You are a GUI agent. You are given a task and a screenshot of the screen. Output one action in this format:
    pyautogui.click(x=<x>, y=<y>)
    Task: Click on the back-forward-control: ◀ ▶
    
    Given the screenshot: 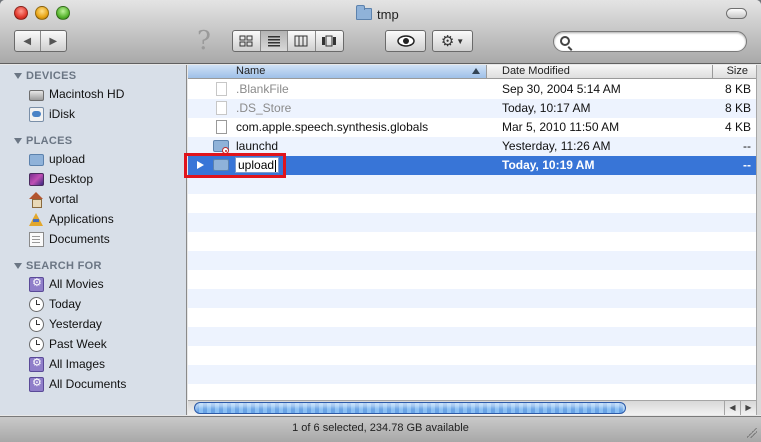 What is the action you would take?
    pyautogui.click(x=40, y=41)
    